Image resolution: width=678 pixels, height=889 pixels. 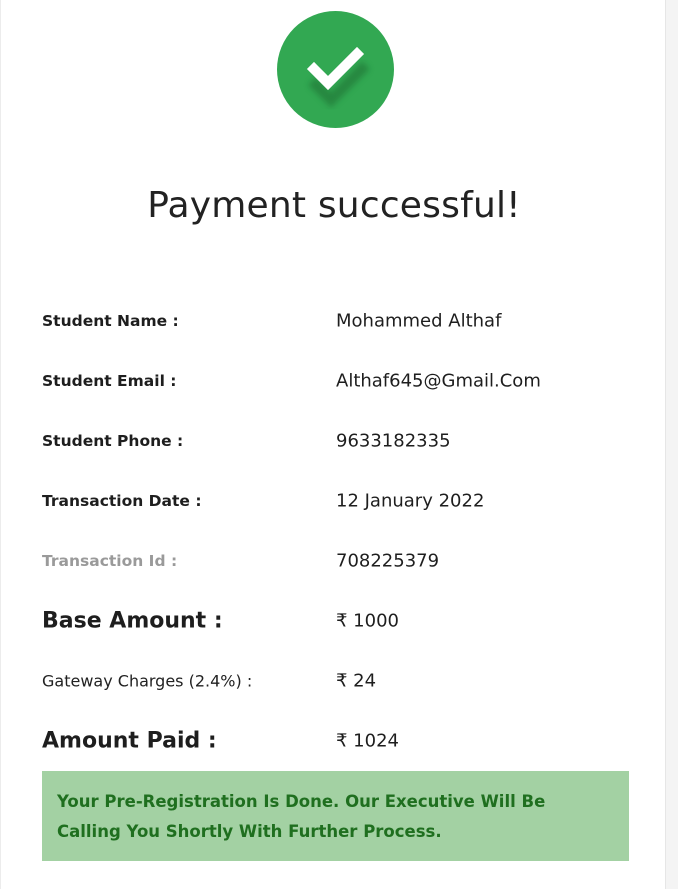 What do you see at coordinates (438, 381) in the screenshot?
I see `detail-value: Althaf645@Gmail.Com` at bounding box center [438, 381].